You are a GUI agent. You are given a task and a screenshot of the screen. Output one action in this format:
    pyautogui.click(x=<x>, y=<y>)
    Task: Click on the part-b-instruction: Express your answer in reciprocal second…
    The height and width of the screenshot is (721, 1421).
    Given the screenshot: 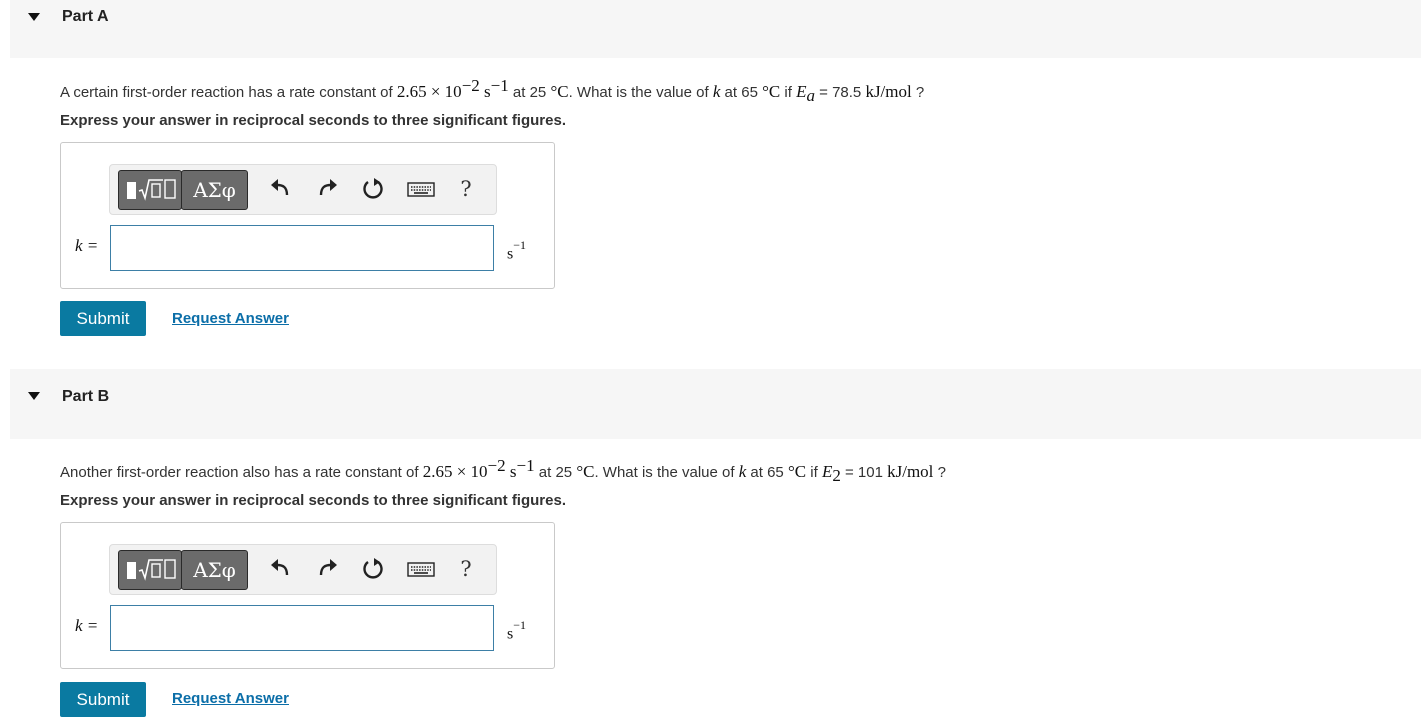 What is the action you would take?
    pyautogui.click(x=313, y=500)
    